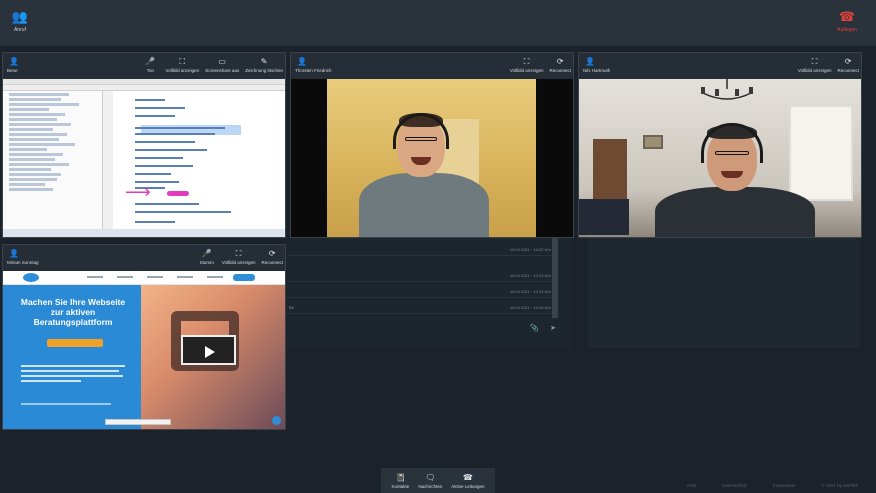  I want to click on website-nav-button, so click(244, 277).